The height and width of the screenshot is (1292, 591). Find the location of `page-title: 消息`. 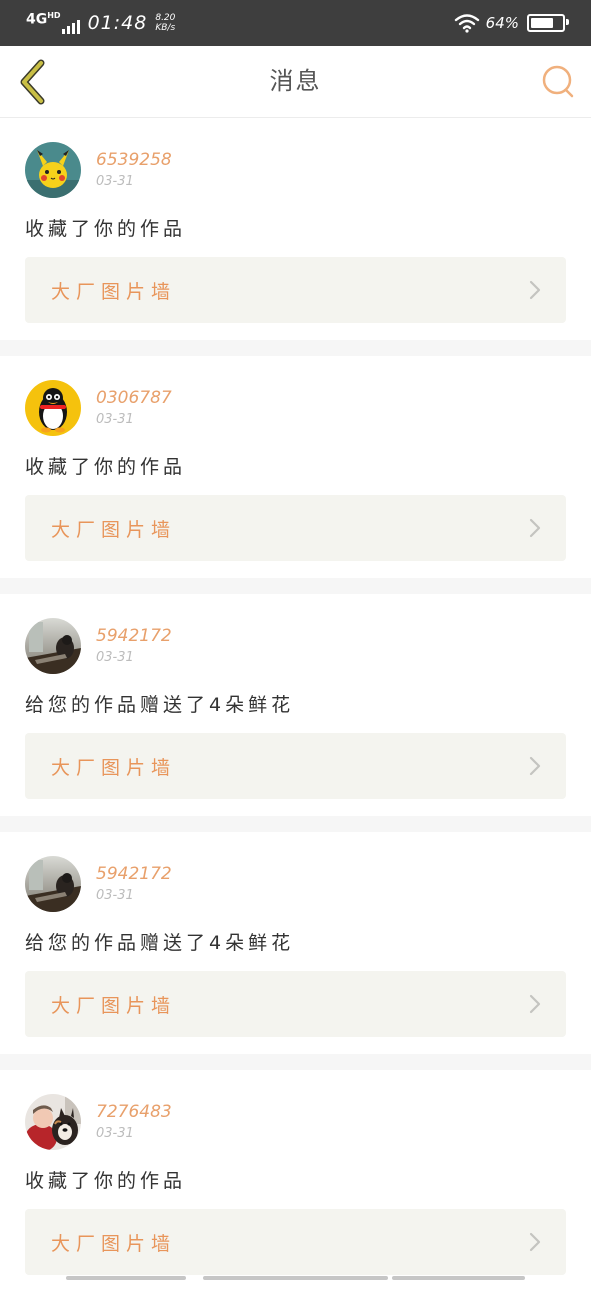

page-title: 消息 is located at coordinates (295, 81).